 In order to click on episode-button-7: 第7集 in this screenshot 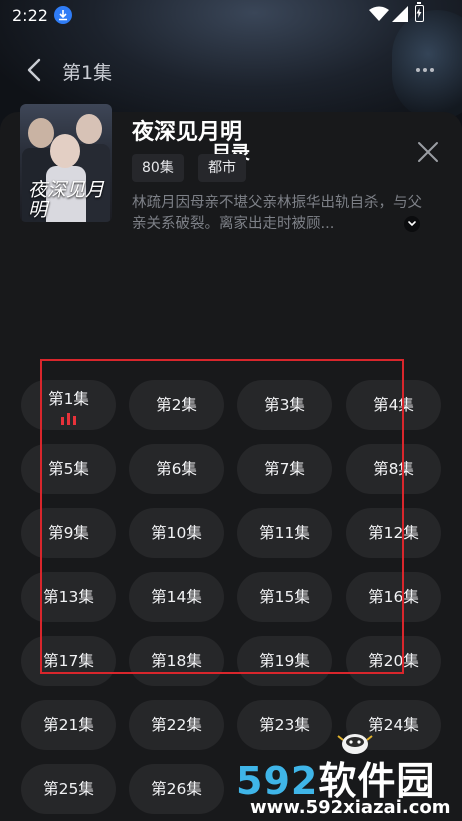, I will do `click(284, 469)`.